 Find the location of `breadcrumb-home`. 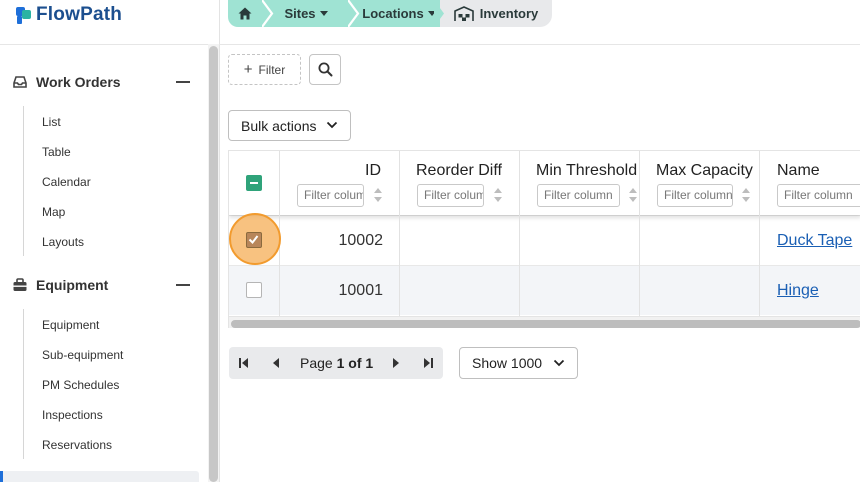

breadcrumb-home is located at coordinates (245, 13).